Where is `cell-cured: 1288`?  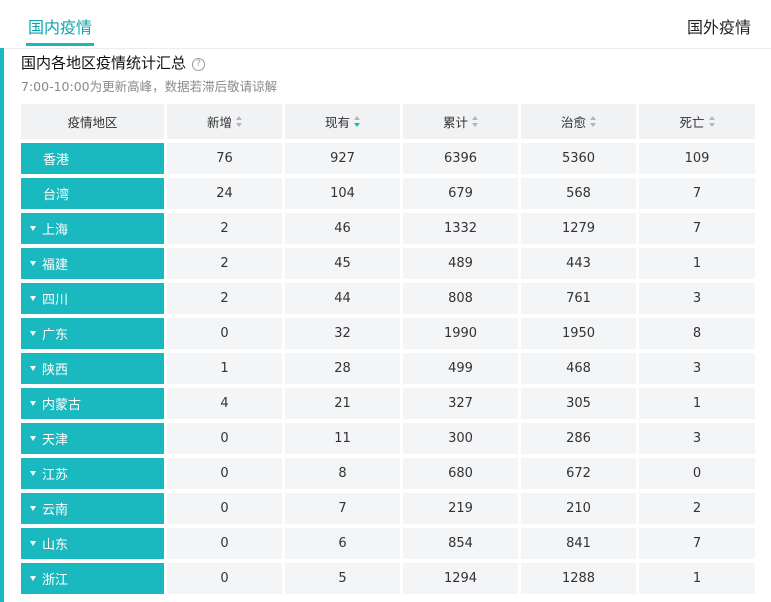
cell-cured: 1288 is located at coordinates (578, 578).